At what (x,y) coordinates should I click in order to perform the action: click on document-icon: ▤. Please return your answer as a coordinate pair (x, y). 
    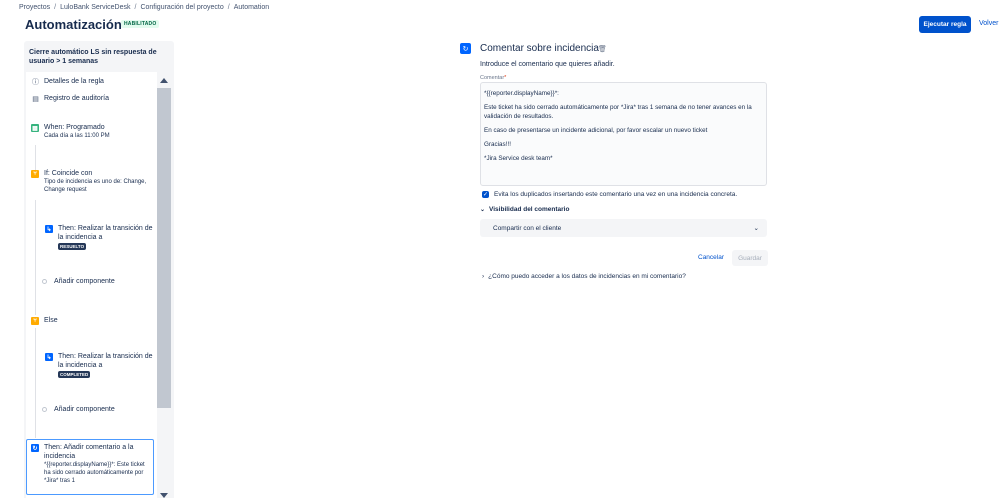
    Looking at the image, I should click on (35, 99).